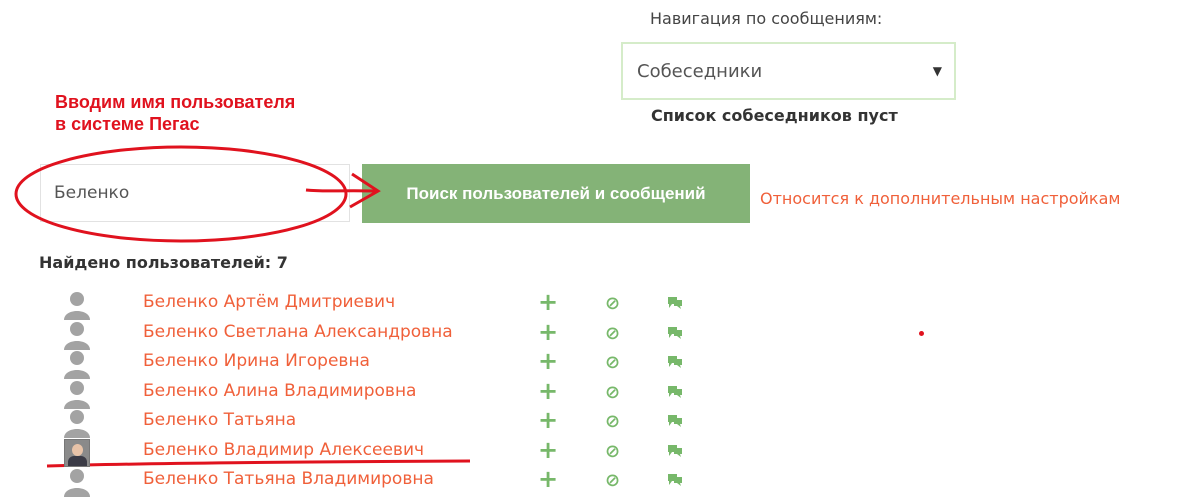 This screenshot has height=499, width=1178. Describe the element at coordinates (283, 450) in the screenshot. I see `user-name-link: Беленко Владимир Алексеевич` at that location.